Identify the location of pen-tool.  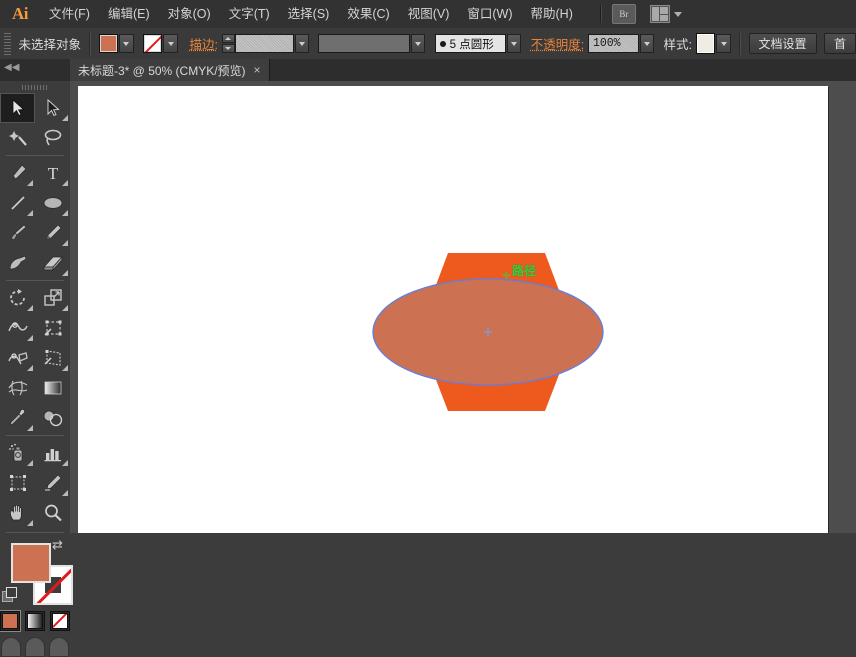
(17, 173).